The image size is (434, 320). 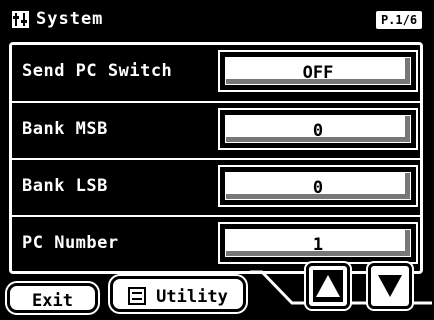 I want to click on arrow-down-icon, so click(x=390, y=286).